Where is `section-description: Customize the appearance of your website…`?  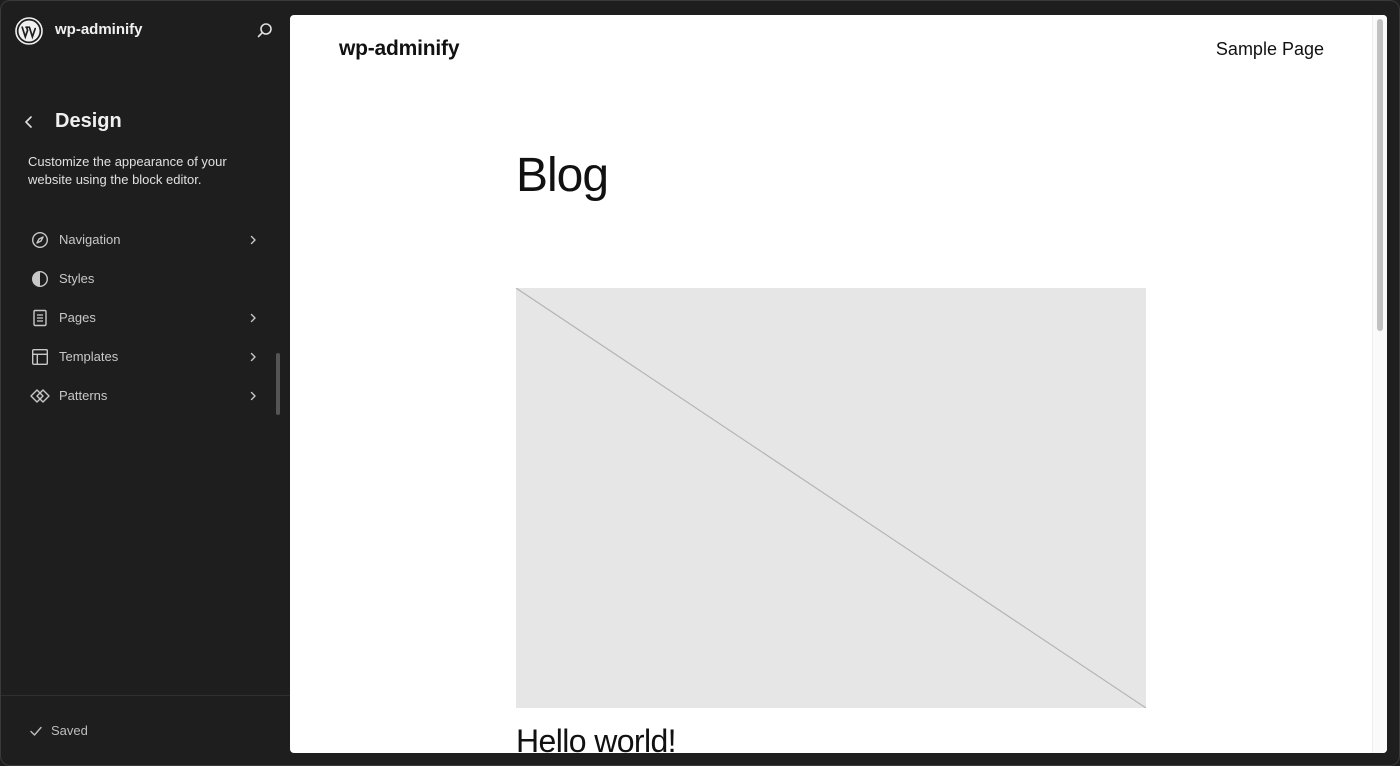 section-description: Customize the appearance of your website… is located at coordinates (127, 170).